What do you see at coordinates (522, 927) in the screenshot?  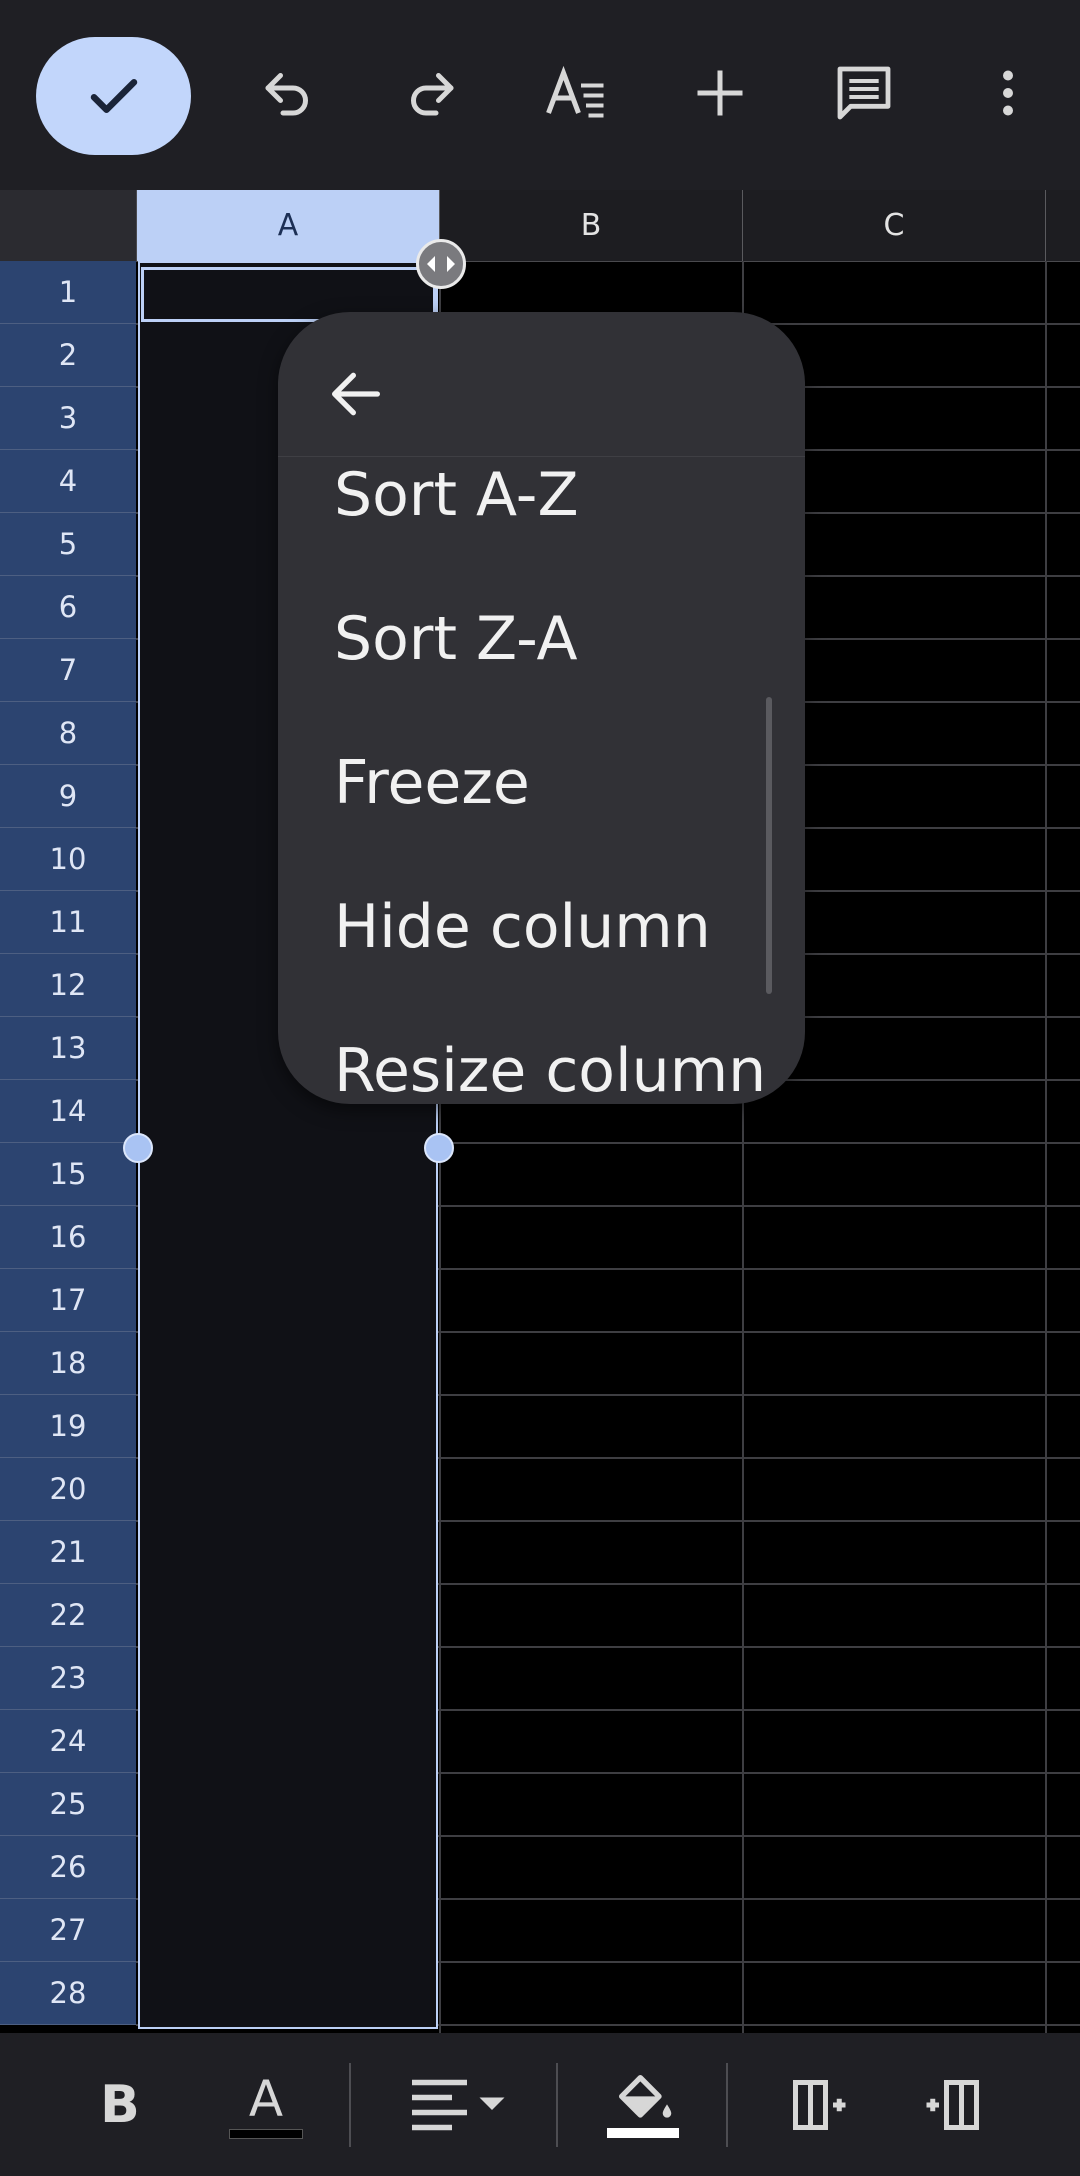 I see `menu-item-hide-column: Hide column` at bounding box center [522, 927].